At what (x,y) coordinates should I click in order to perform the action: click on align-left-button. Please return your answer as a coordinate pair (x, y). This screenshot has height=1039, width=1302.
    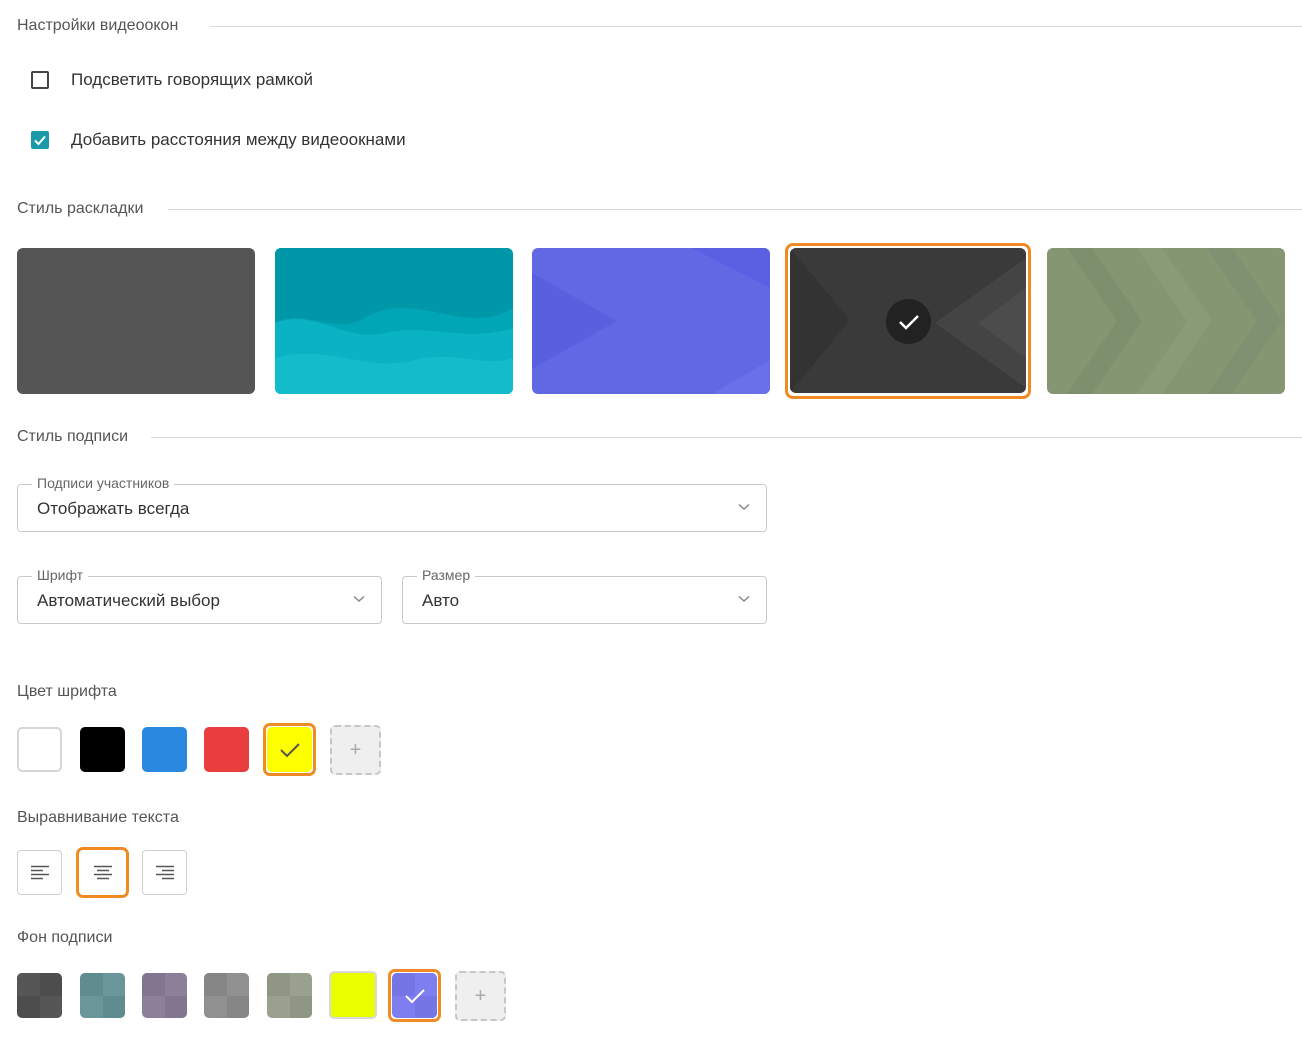
    Looking at the image, I should click on (39, 872).